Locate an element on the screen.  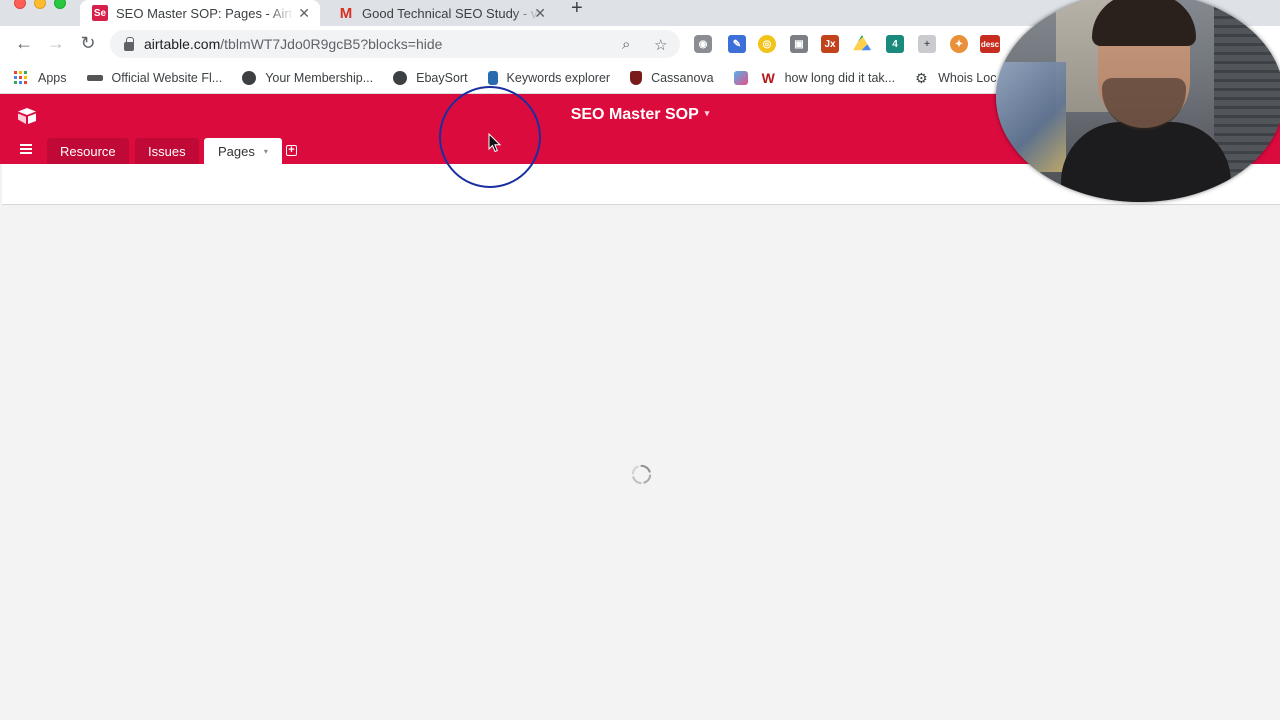
bookmark-label: Keywords explorer is located at coordinates (558, 77).